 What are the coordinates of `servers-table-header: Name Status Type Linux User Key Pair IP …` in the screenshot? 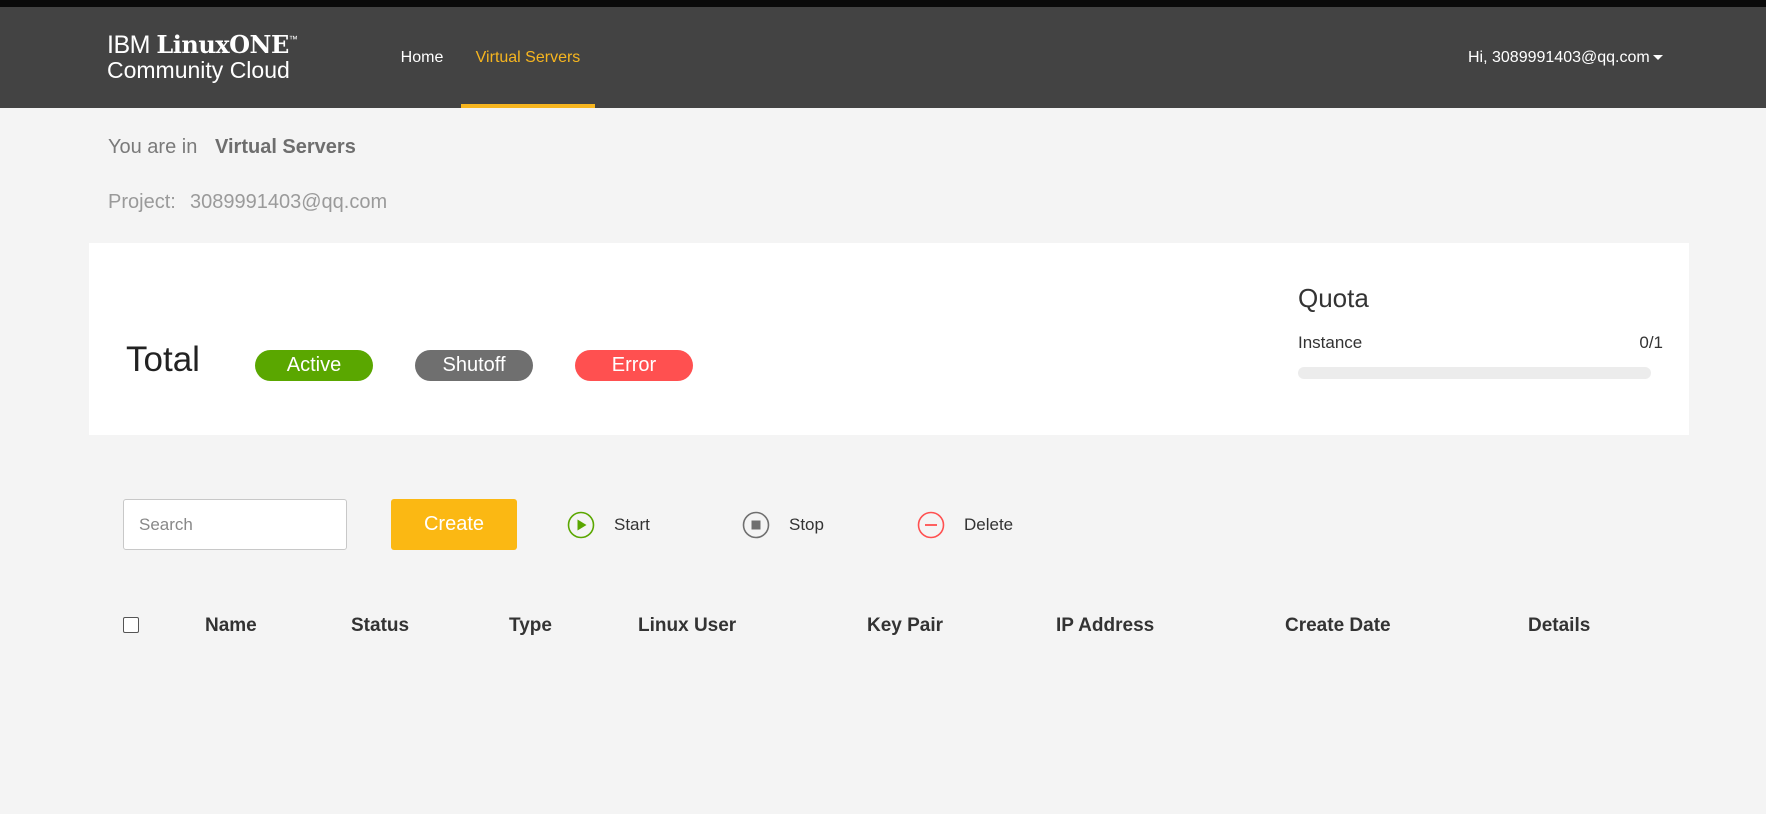 It's located at (883, 626).